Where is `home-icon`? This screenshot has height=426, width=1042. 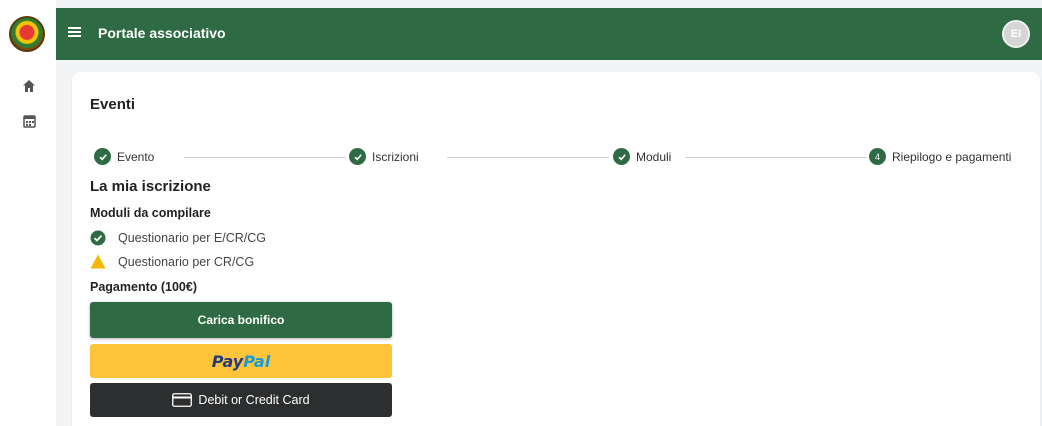 home-icon is located at coordinates (29, 86).